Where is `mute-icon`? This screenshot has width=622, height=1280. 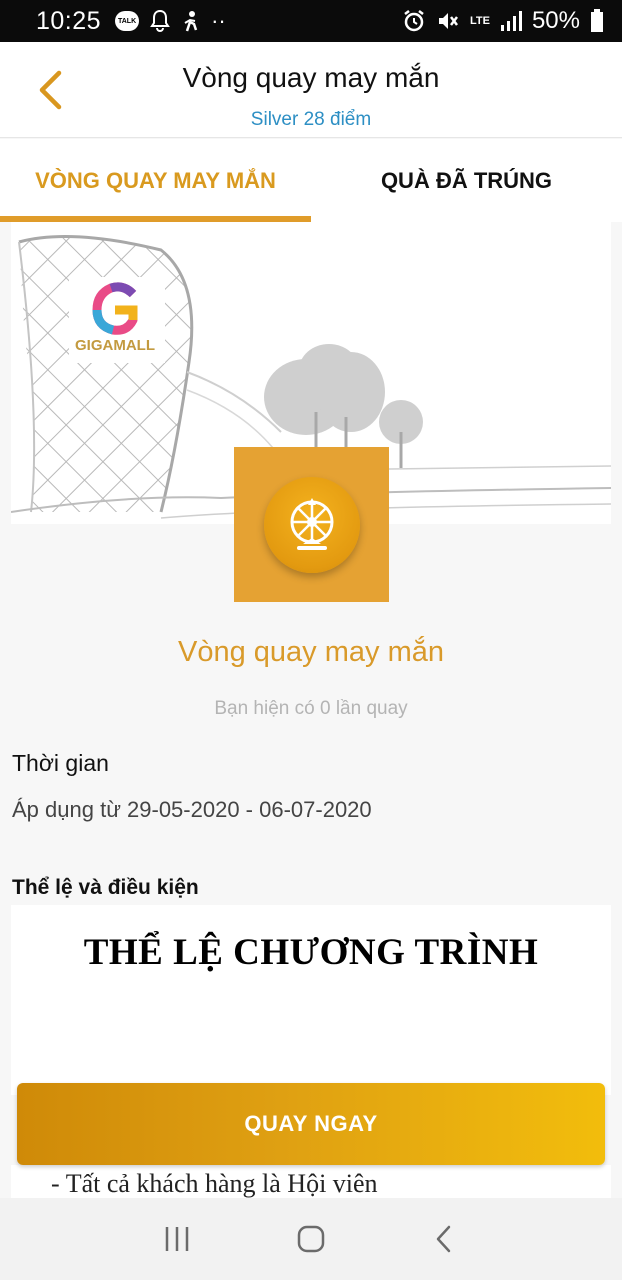 mute-icon is located at coordinates (448, 21).